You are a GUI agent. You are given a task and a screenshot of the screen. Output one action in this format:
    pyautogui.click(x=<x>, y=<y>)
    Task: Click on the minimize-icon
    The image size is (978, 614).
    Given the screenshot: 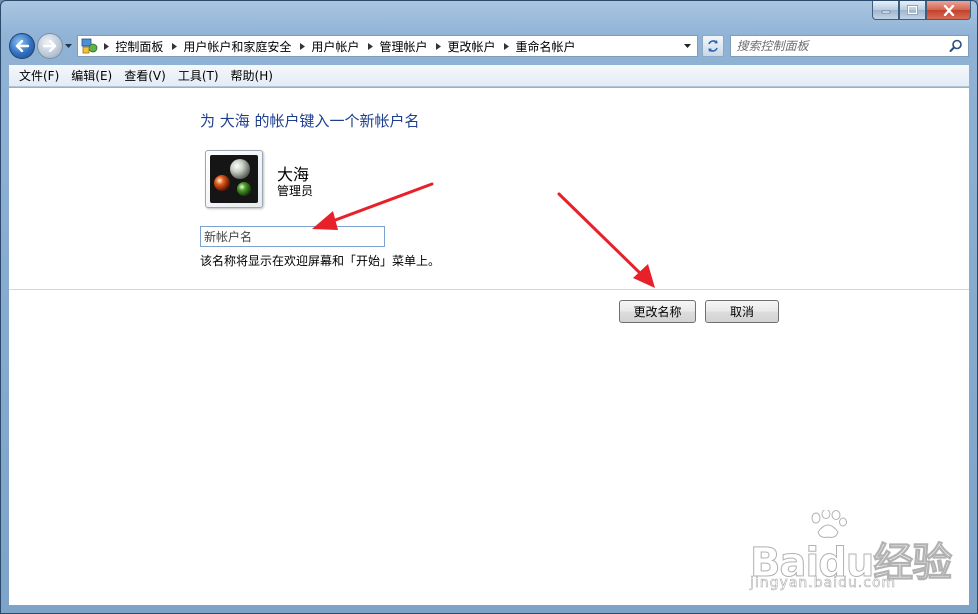 What is the action you would take?
    pyautogui.click(x=885, y=12)
    